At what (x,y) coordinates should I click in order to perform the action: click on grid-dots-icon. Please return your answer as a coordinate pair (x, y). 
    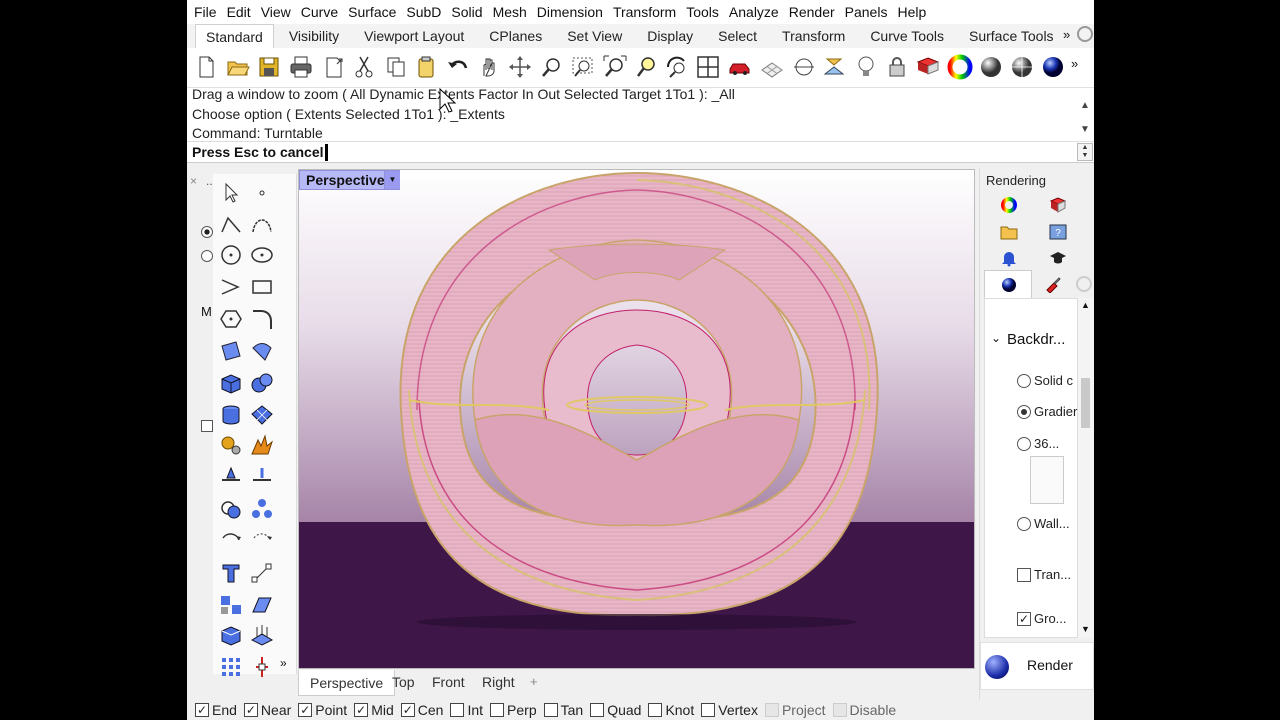
    Looking at the image, I should click on (231, 667).